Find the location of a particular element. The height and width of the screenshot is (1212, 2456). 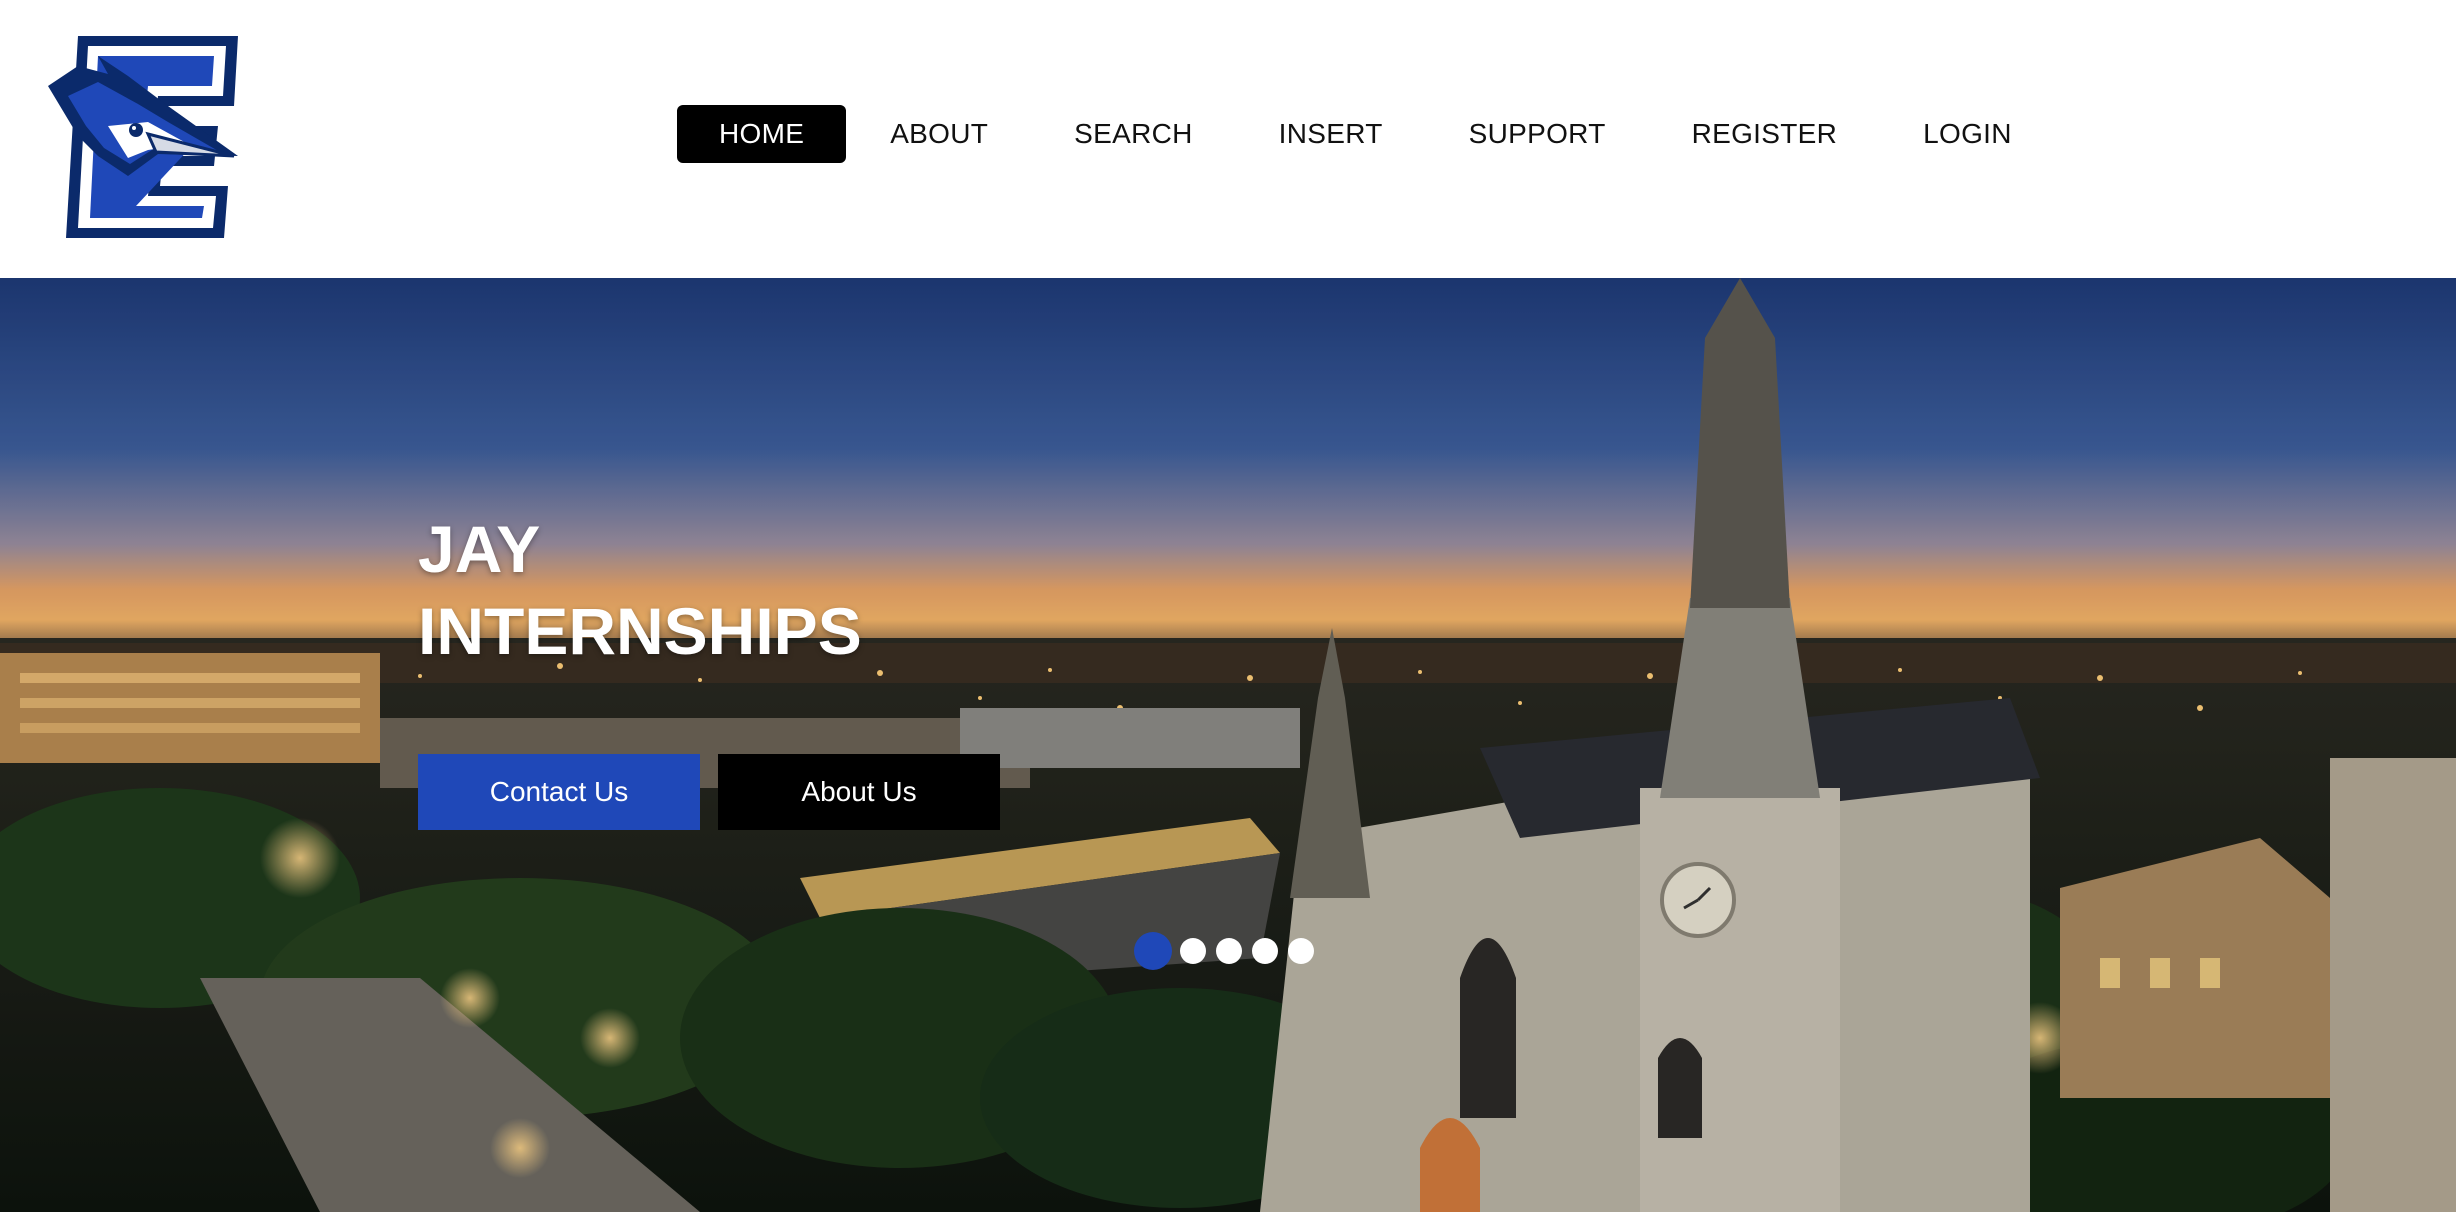

nav-about: ABOUT is located at coordinates (939, 134).